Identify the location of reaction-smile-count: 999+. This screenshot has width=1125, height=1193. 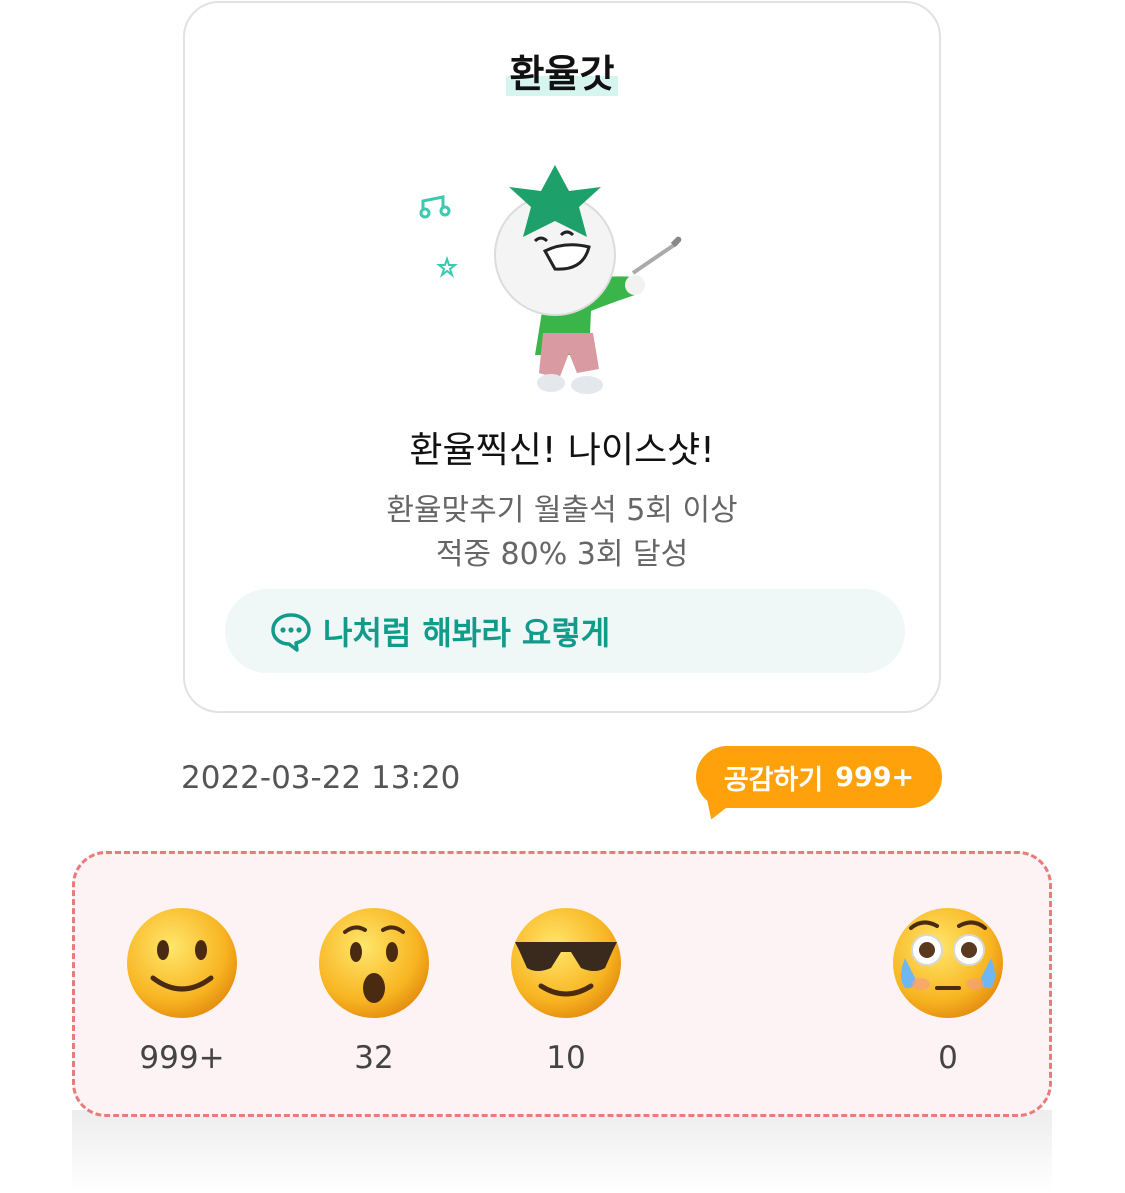
(182, 1058).